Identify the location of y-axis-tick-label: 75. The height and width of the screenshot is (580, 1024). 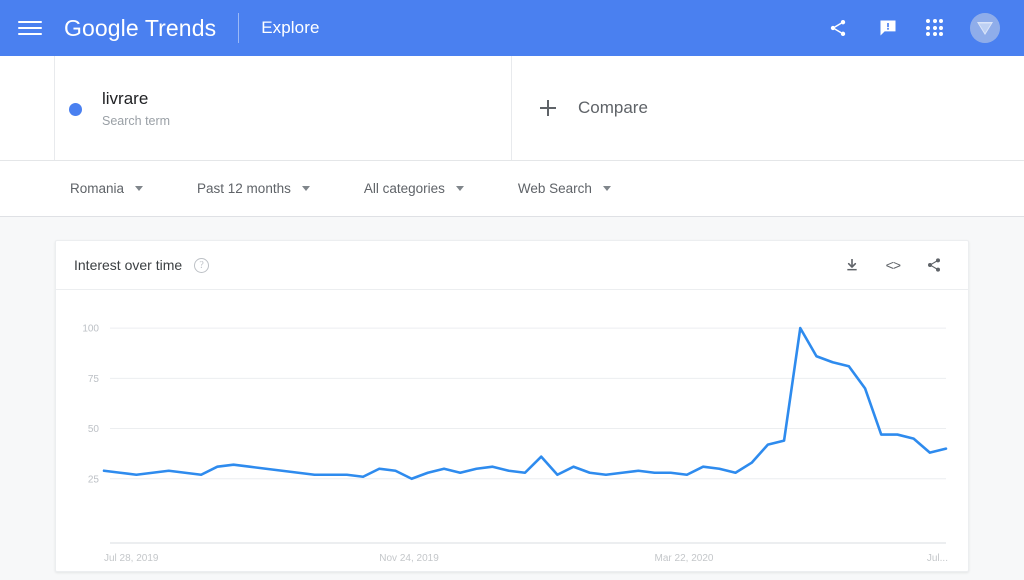
(94, 379).